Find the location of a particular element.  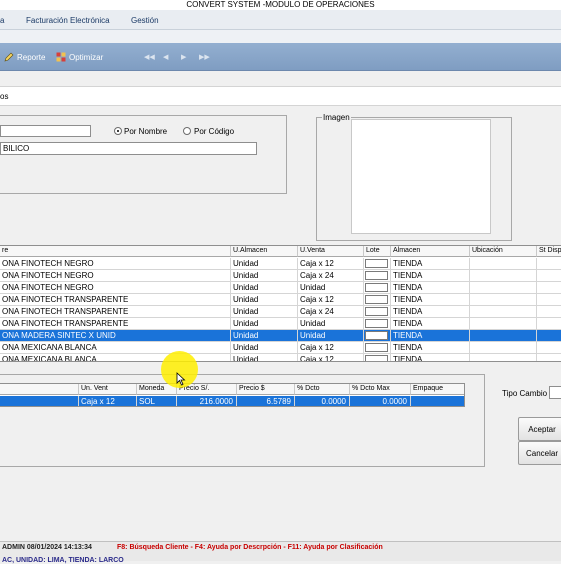

optimizar-button: Optimizar is located at coordinates (79, 57).